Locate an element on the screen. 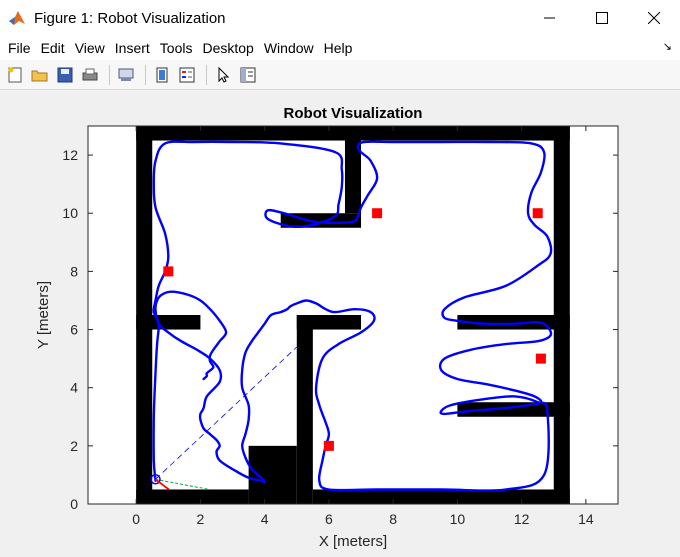  minimize-icon is located at coordinates (549, 18).